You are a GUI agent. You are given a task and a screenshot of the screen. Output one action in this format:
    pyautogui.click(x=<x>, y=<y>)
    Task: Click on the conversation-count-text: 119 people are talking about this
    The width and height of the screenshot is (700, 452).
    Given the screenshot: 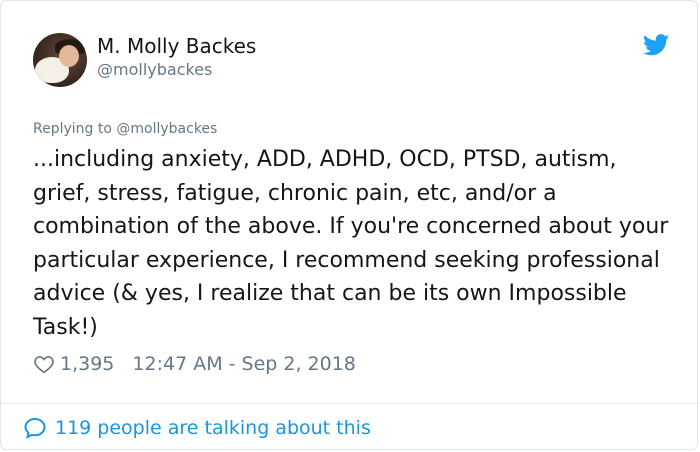 What is the action you would take?
    pyautogui.click(x=213, y=428)
    